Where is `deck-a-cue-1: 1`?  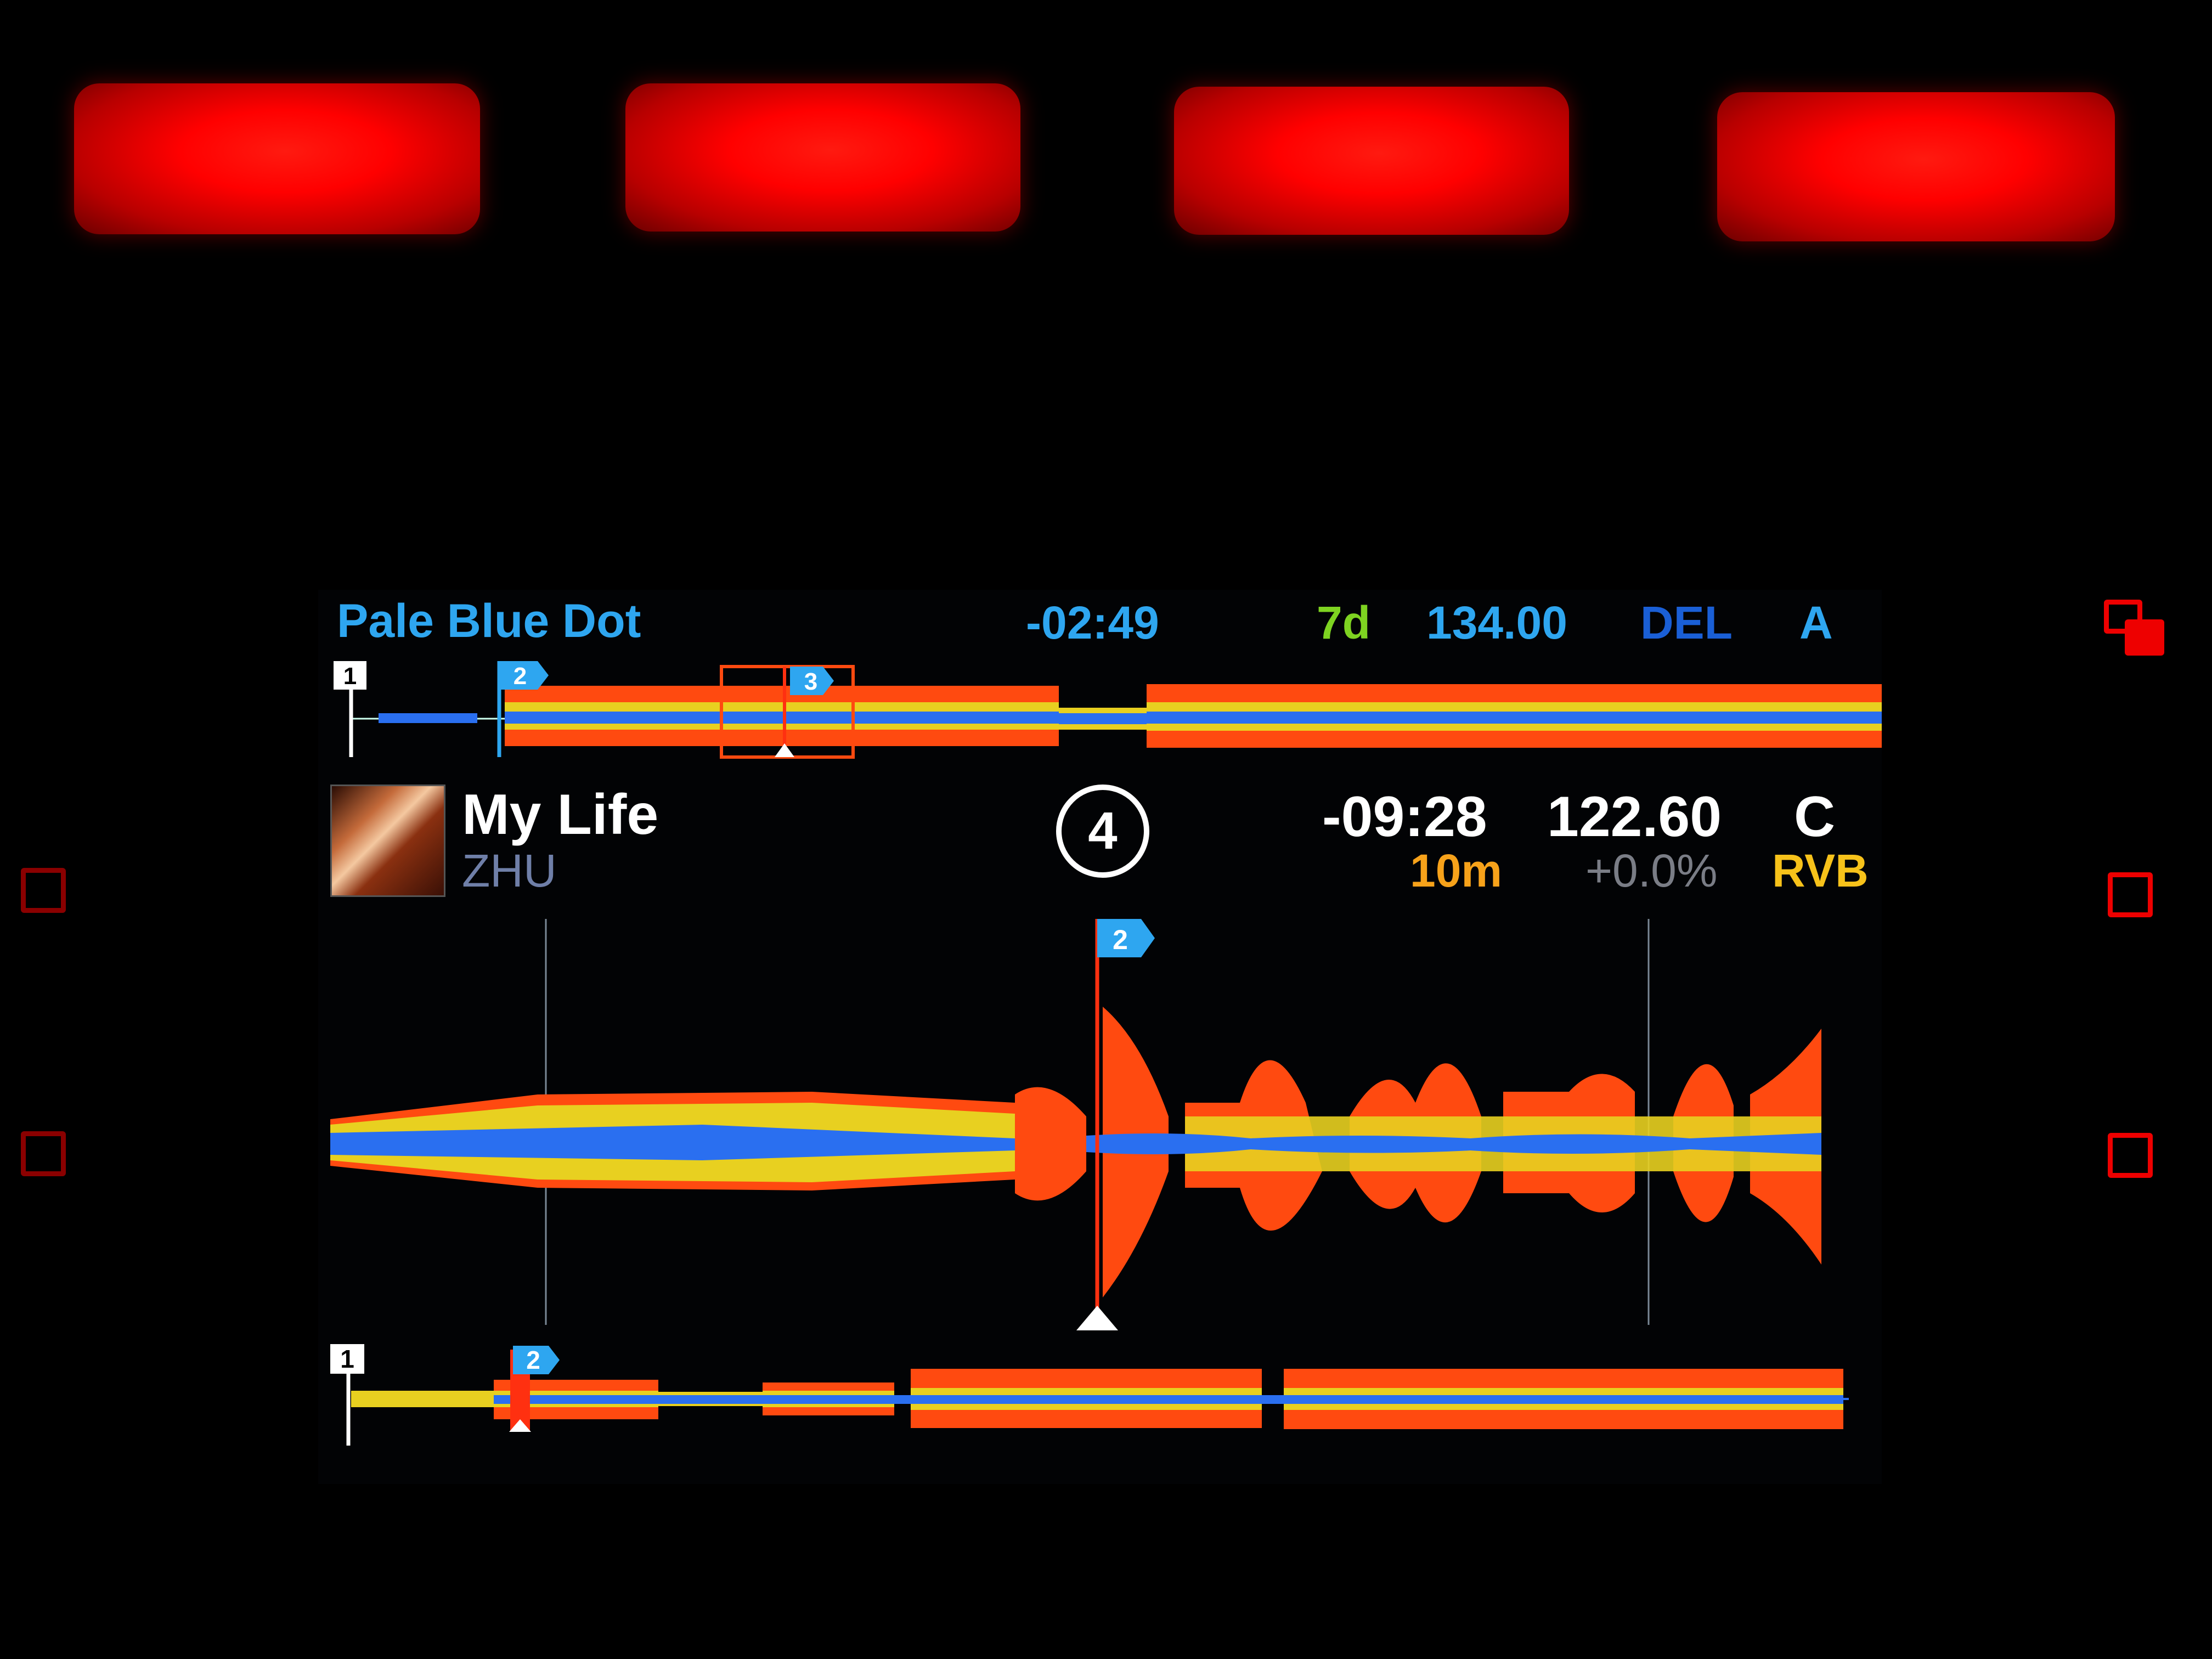
deck-a-cue-1: 1 is located at coordinates (350, 709).